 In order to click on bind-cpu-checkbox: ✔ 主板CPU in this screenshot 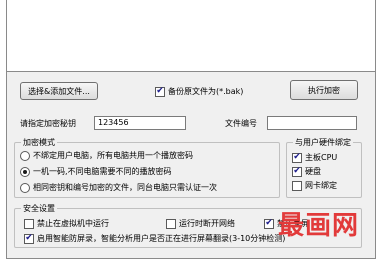, I will do `click(314, 157)`.